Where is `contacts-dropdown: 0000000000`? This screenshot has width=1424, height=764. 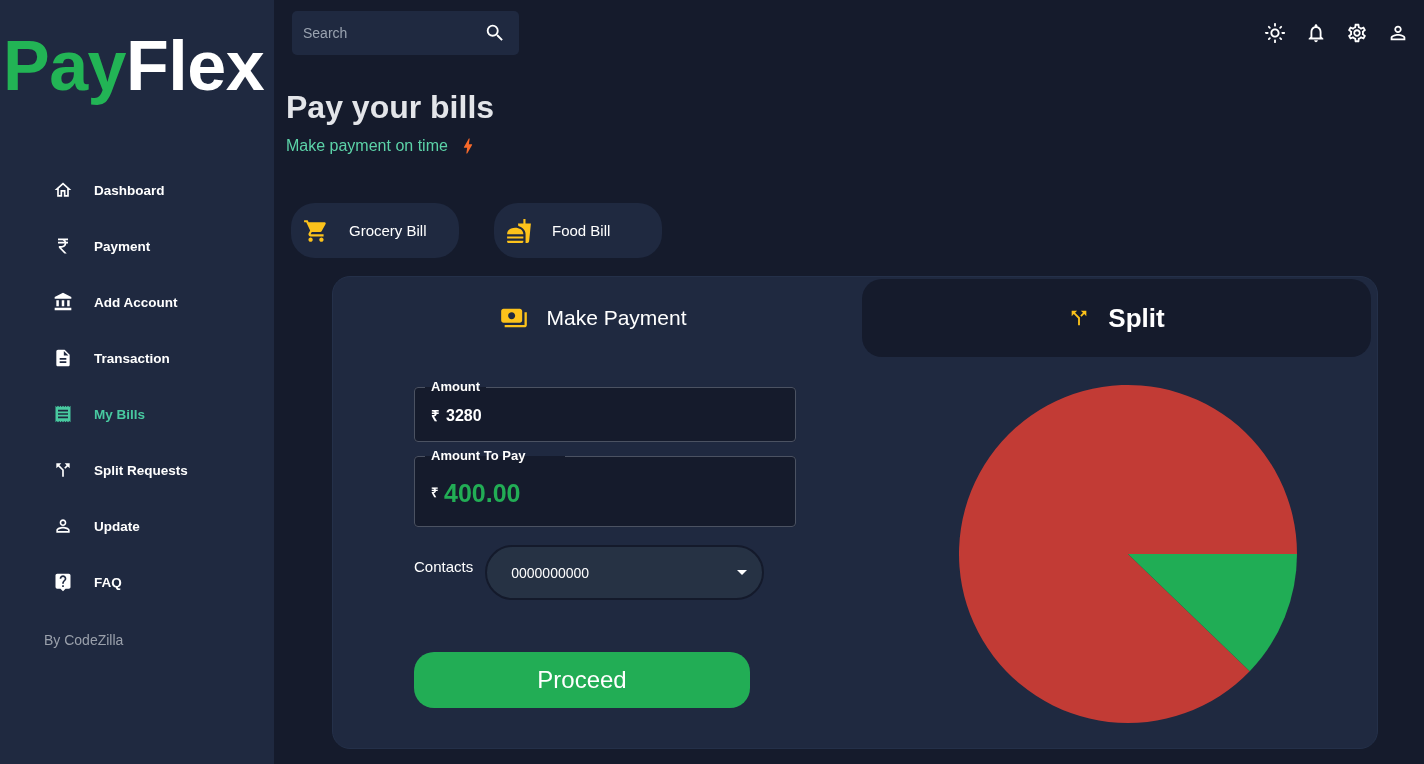
contacts-dropdown: 0000000000 is located at coordinates (625, 572).